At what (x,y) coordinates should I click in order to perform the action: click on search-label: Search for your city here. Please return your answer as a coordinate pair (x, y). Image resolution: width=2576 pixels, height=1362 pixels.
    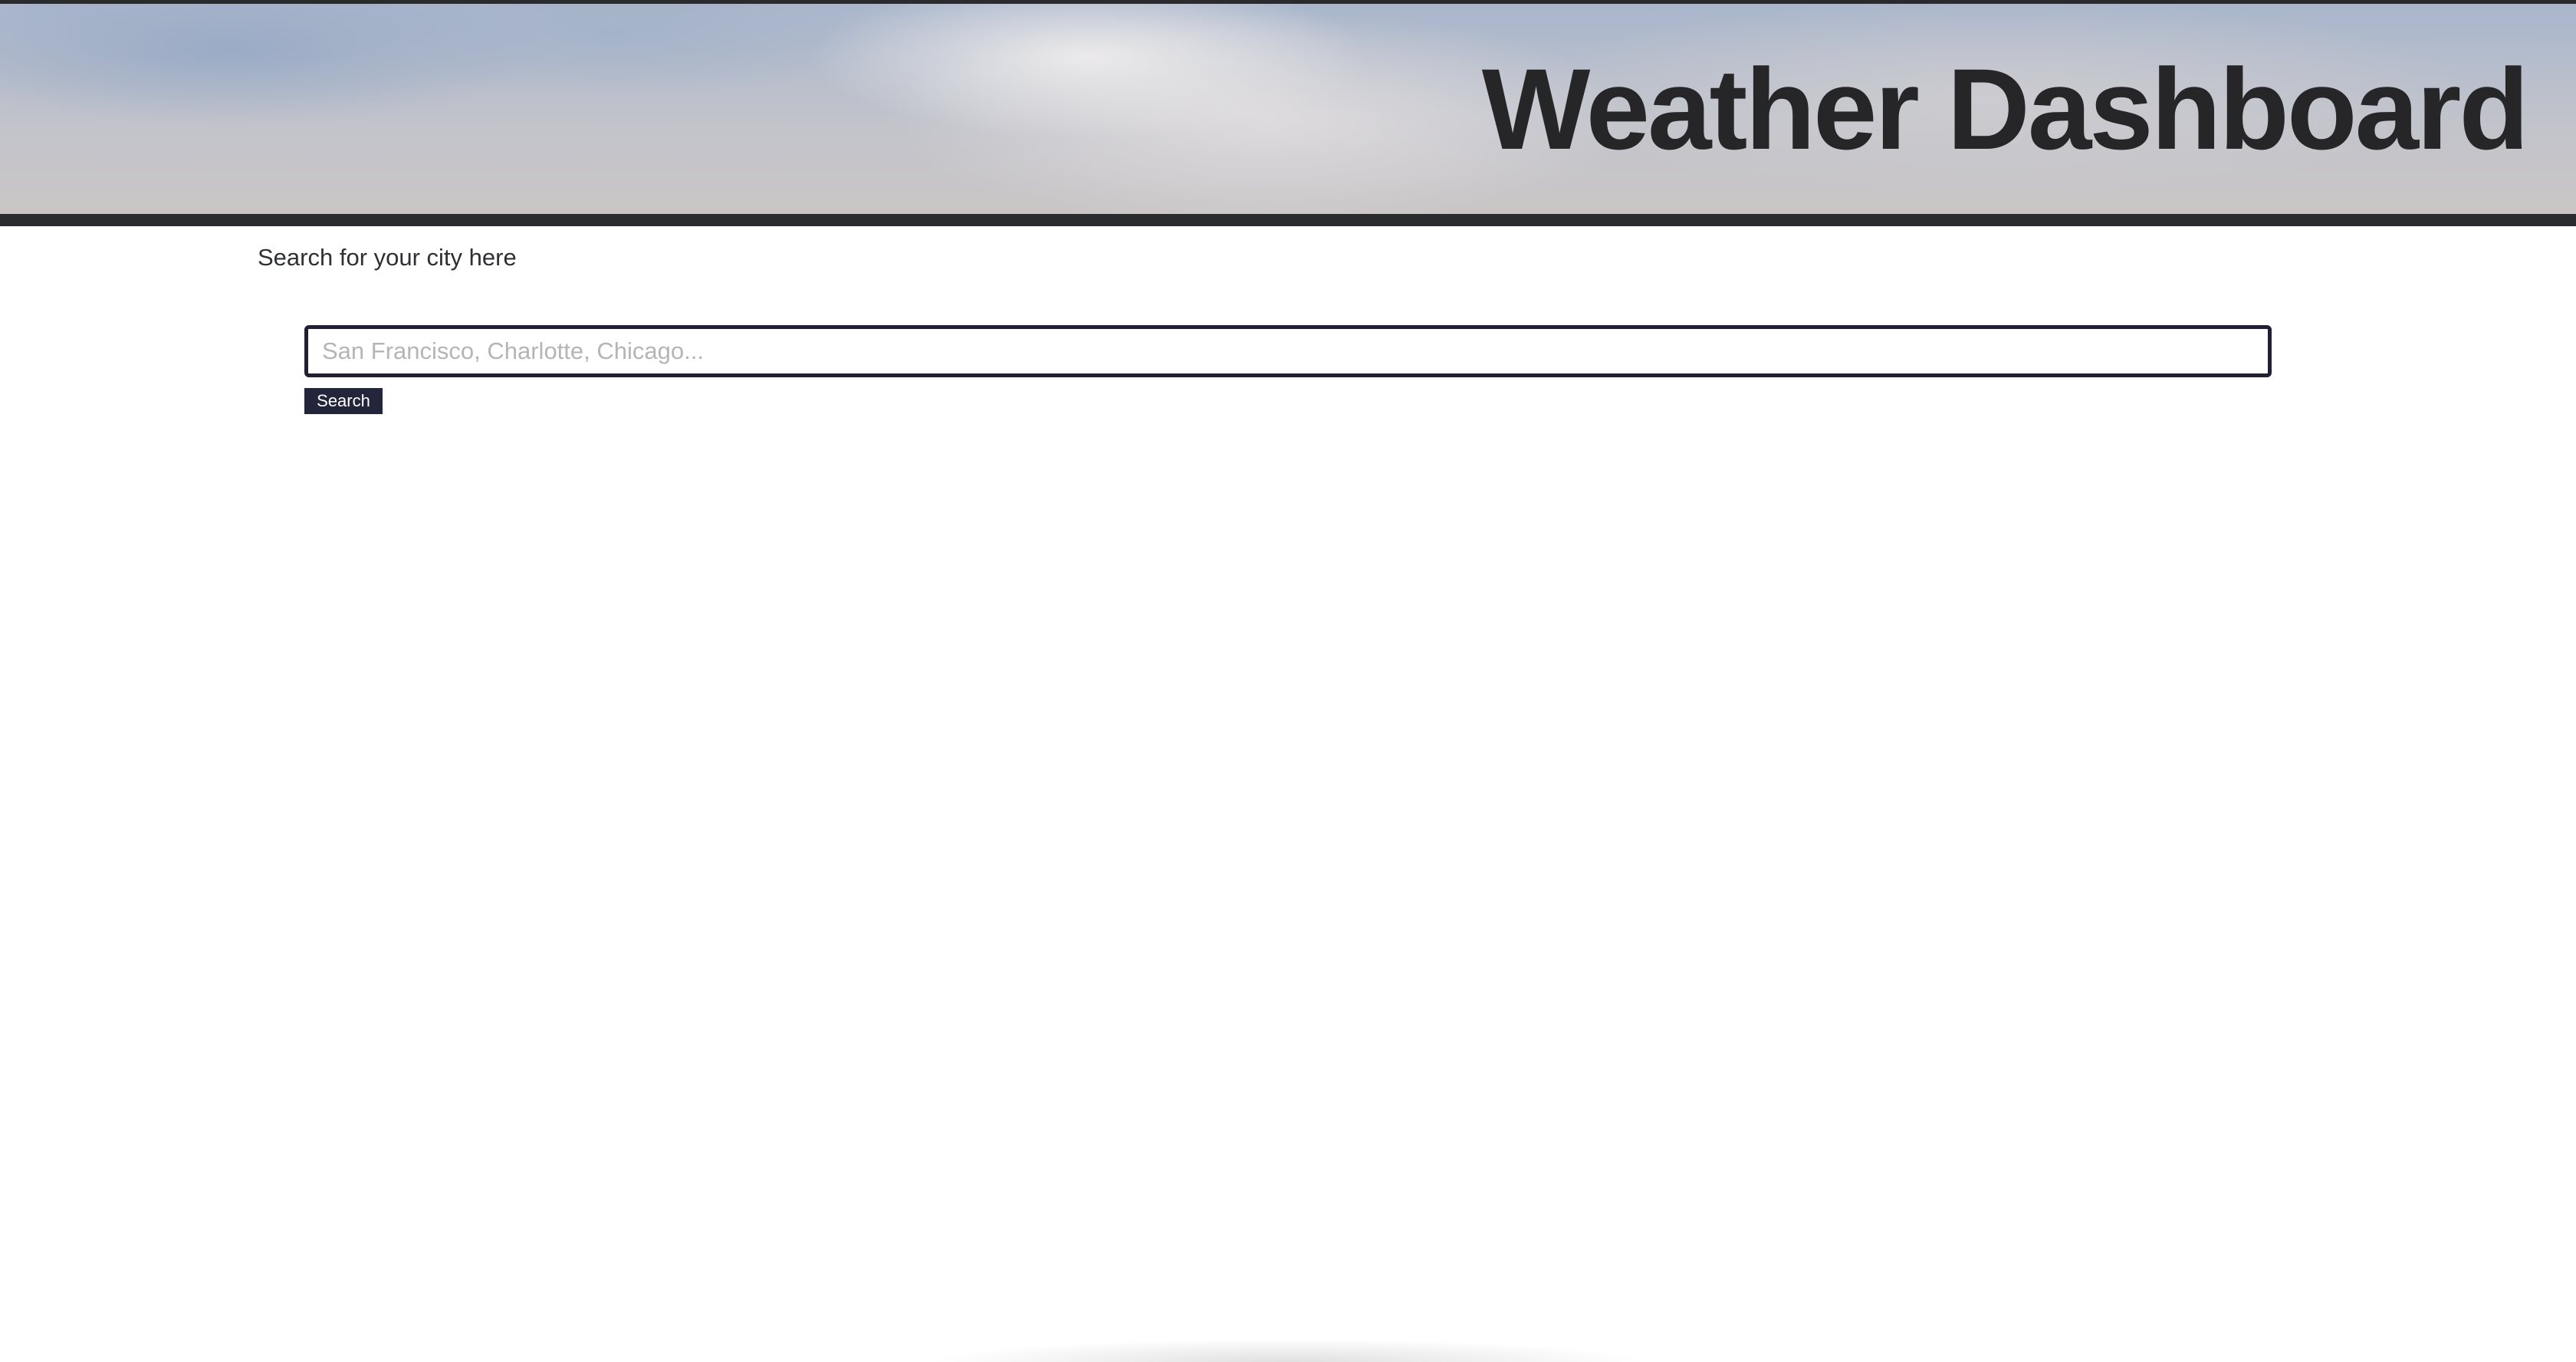
    Looking at the image, I should click on (388, 257).